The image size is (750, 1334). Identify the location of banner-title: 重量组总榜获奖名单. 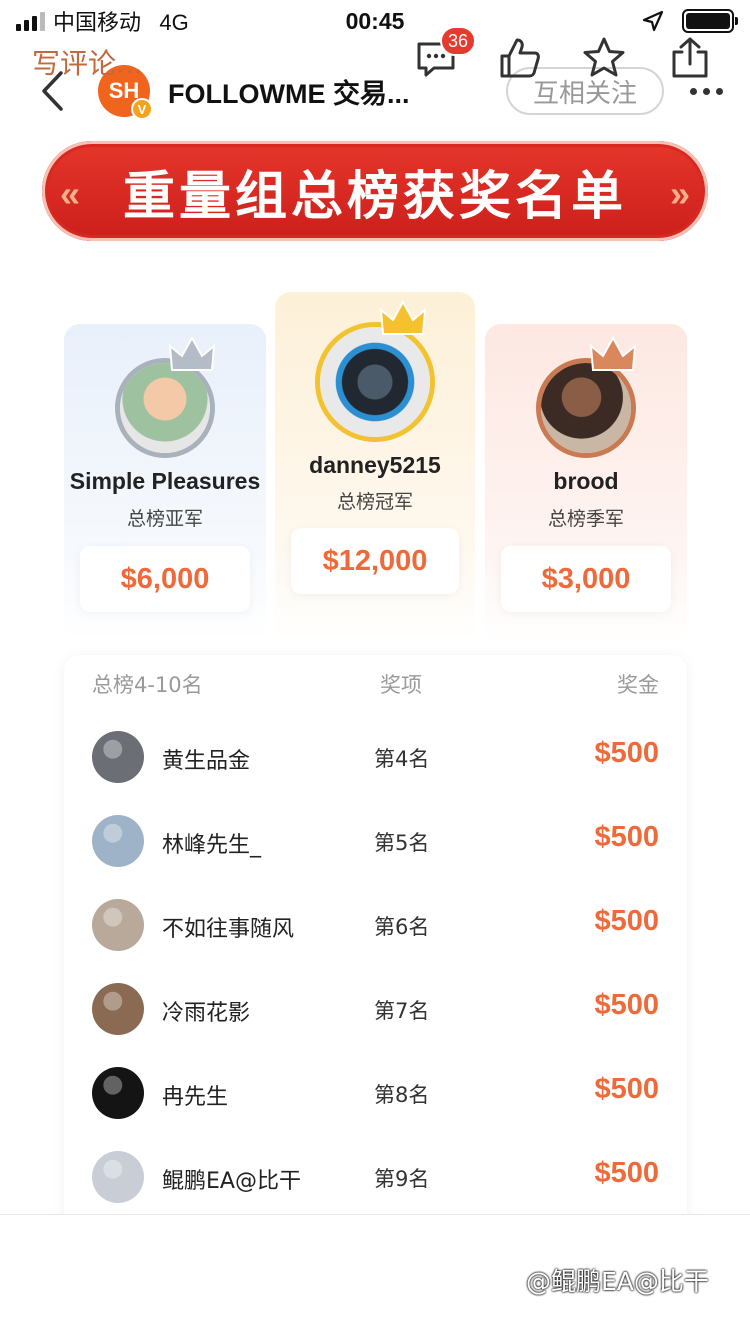
(374, 196).